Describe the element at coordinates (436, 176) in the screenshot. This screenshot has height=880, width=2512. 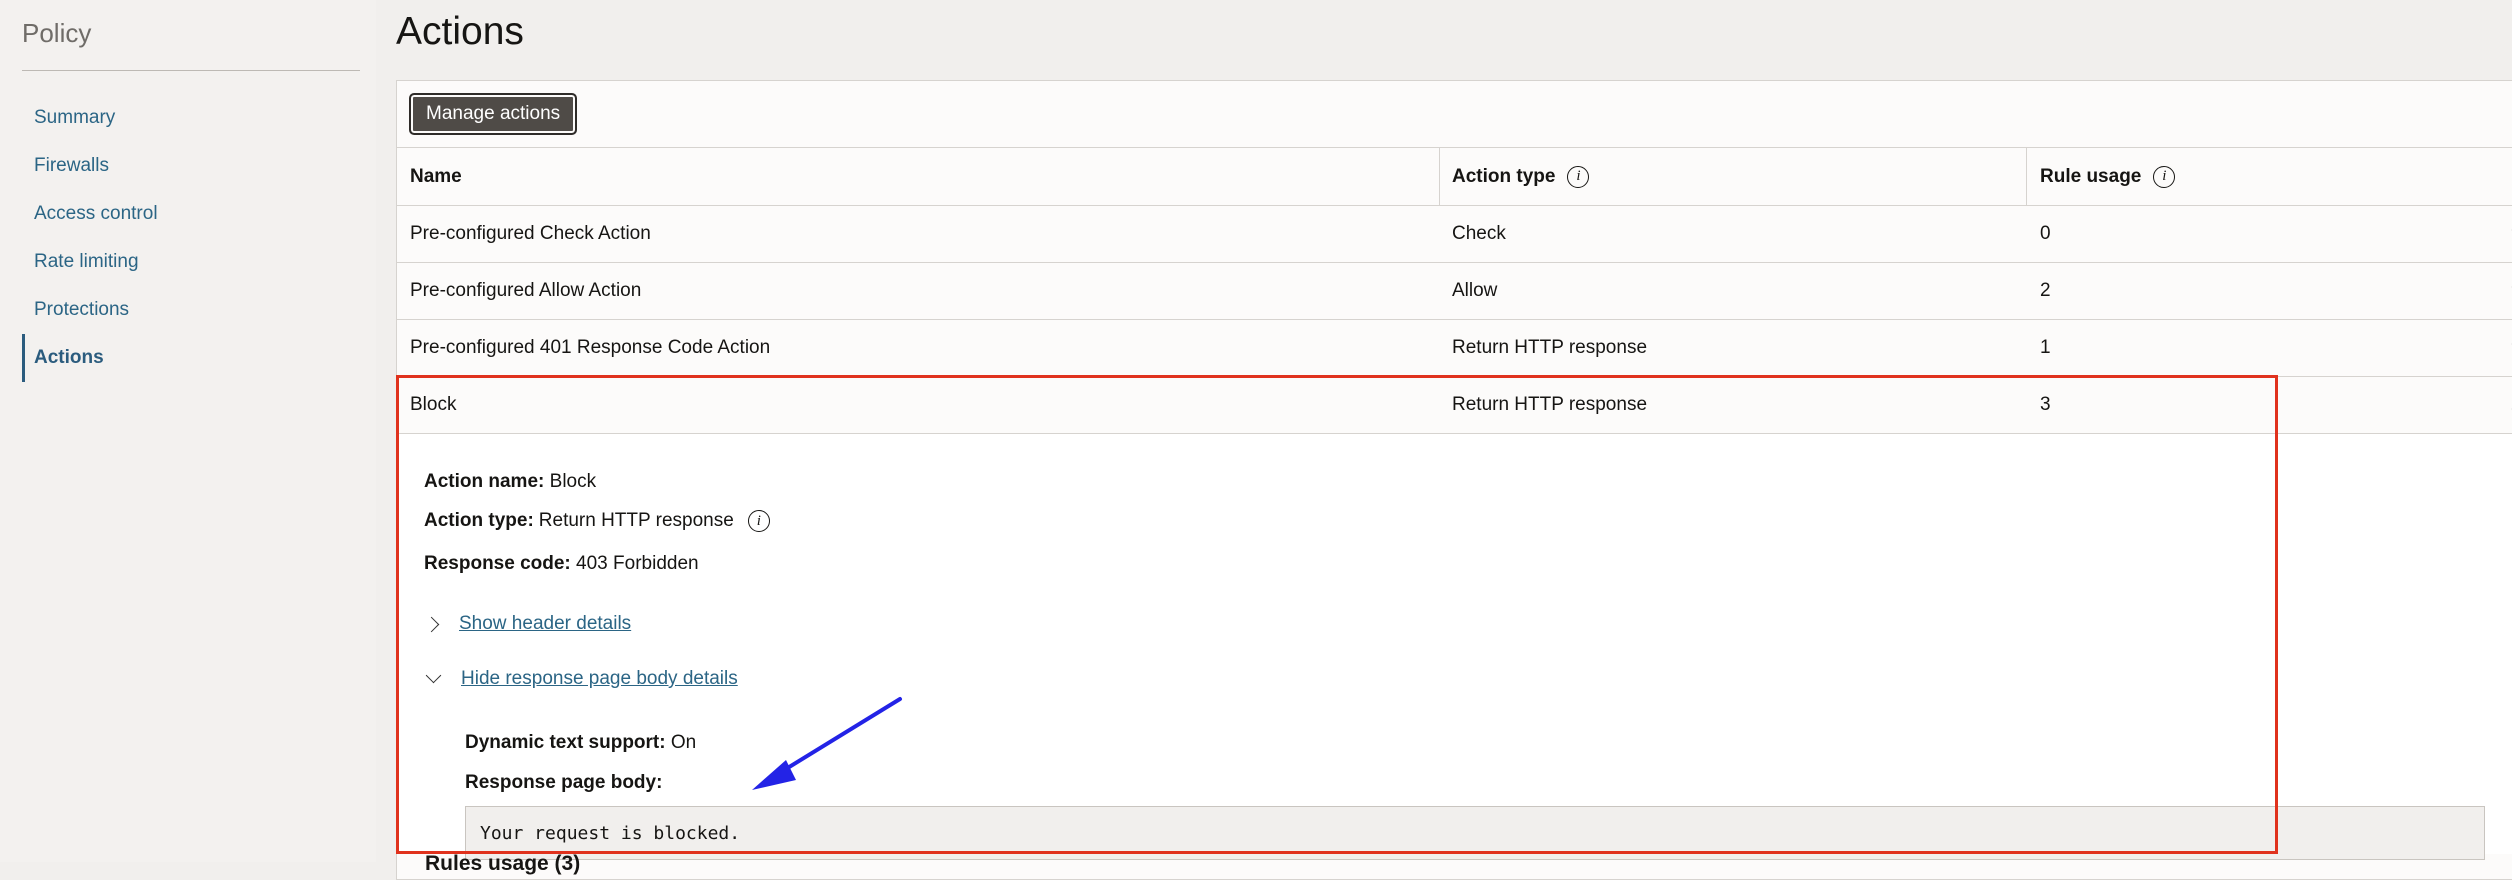
I see `column-header-name: Name` at that location.